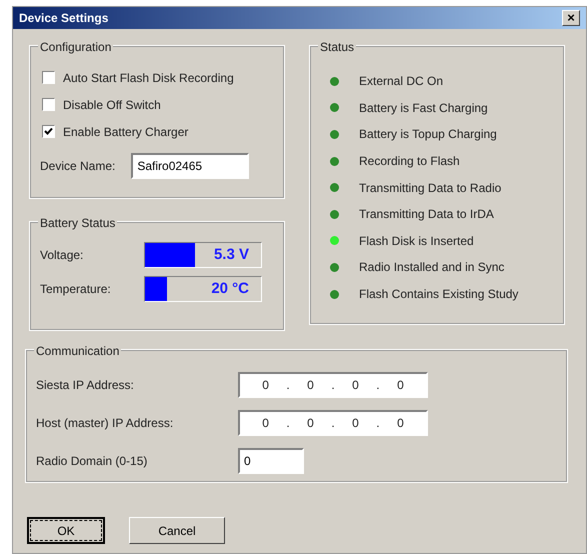  What do you see at coordinates (271, 461) in the screenshot?
I see `radio-domain-field: 0` at bounding box center [271, 461].